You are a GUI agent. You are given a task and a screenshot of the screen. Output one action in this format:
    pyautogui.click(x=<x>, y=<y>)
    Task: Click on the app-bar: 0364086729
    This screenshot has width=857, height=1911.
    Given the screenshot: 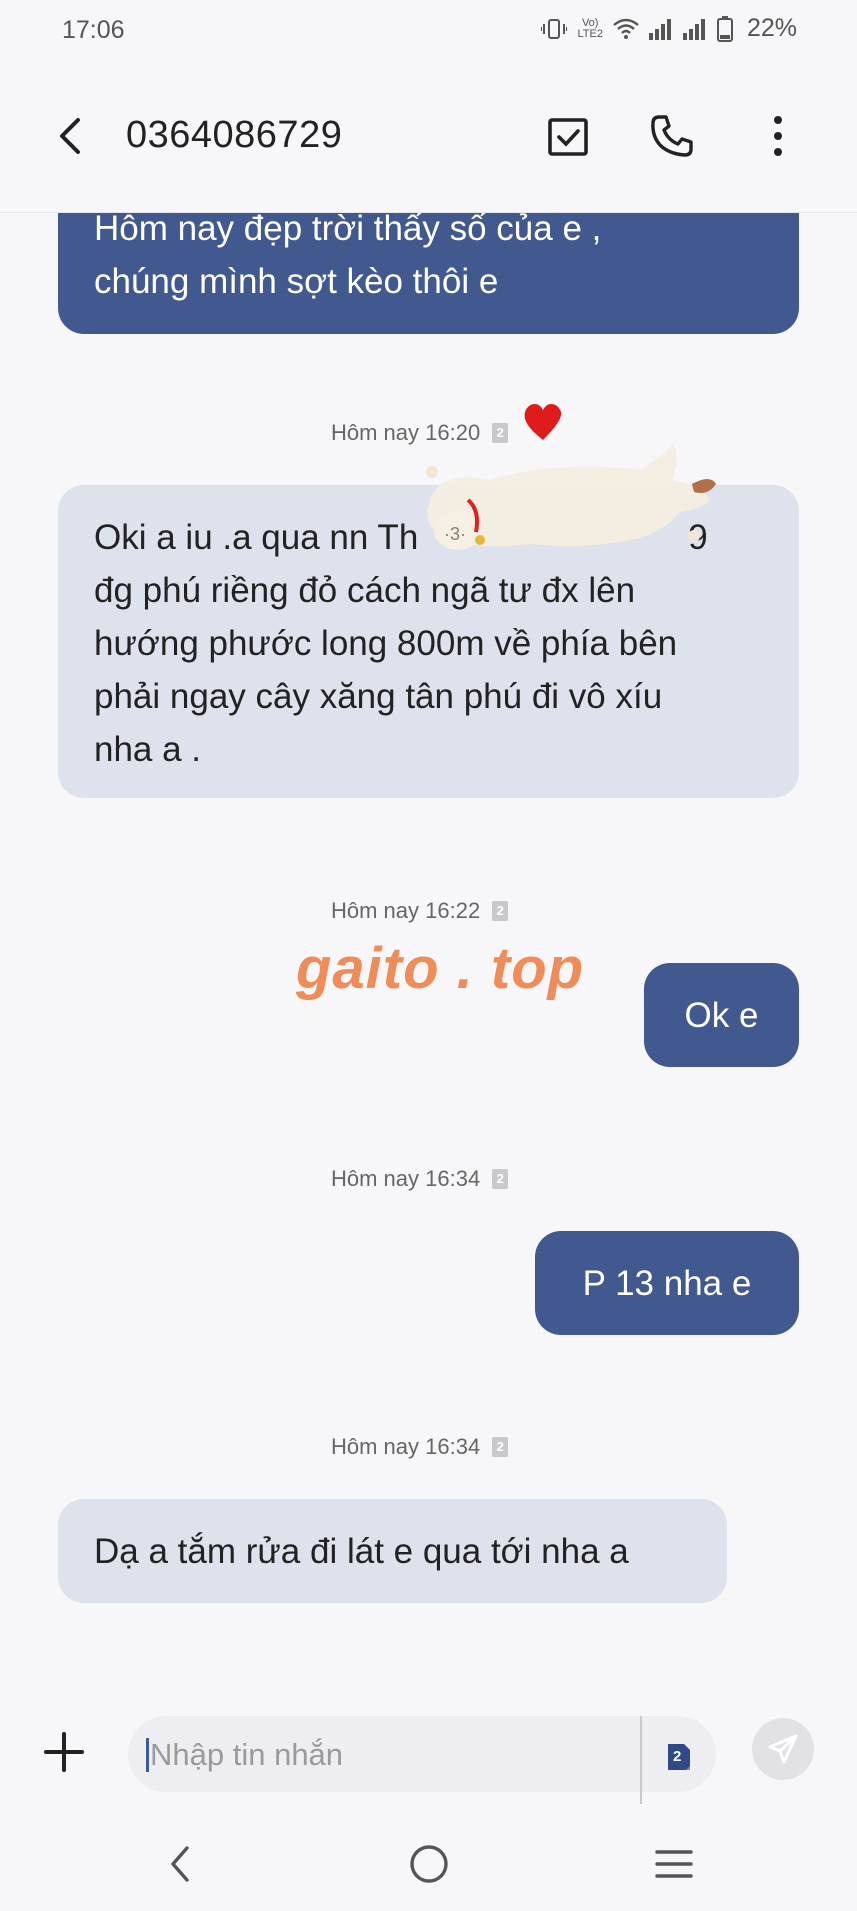 What is the action you would take?
    pyautogui.click(x=428, y=137)
    